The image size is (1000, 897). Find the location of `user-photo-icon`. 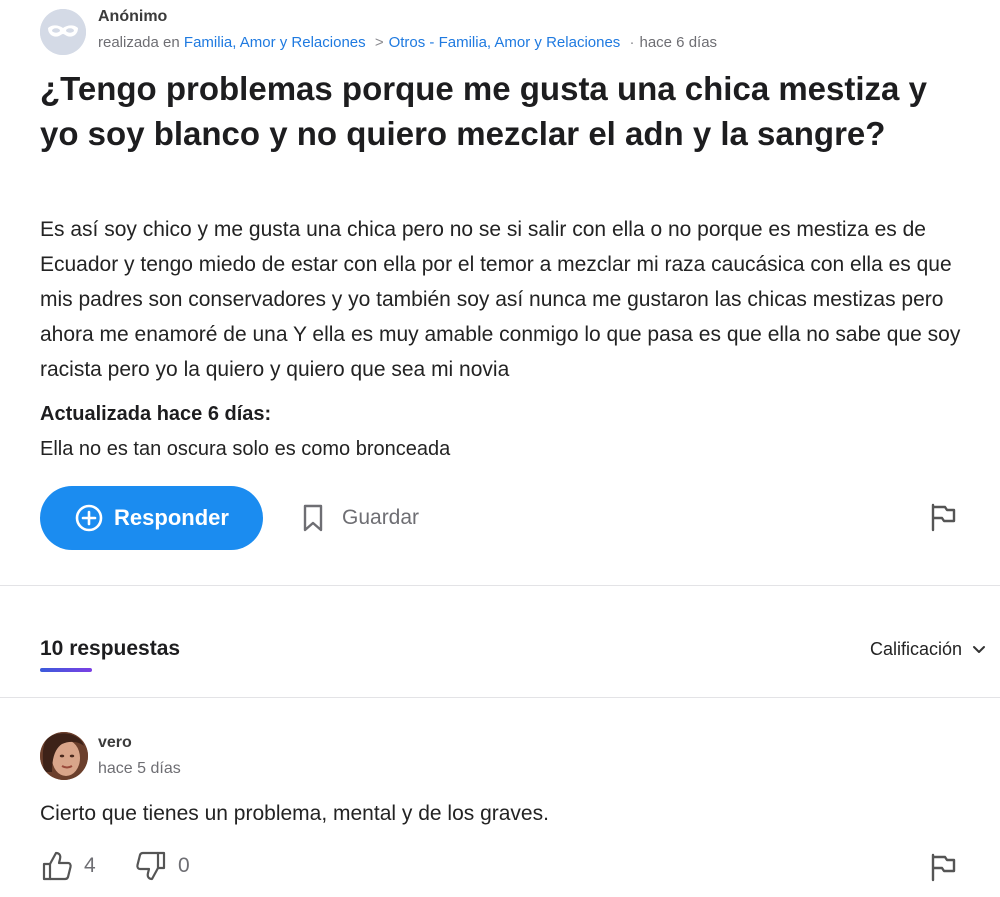

user-photo-icon is located at coordinates (64, 756).